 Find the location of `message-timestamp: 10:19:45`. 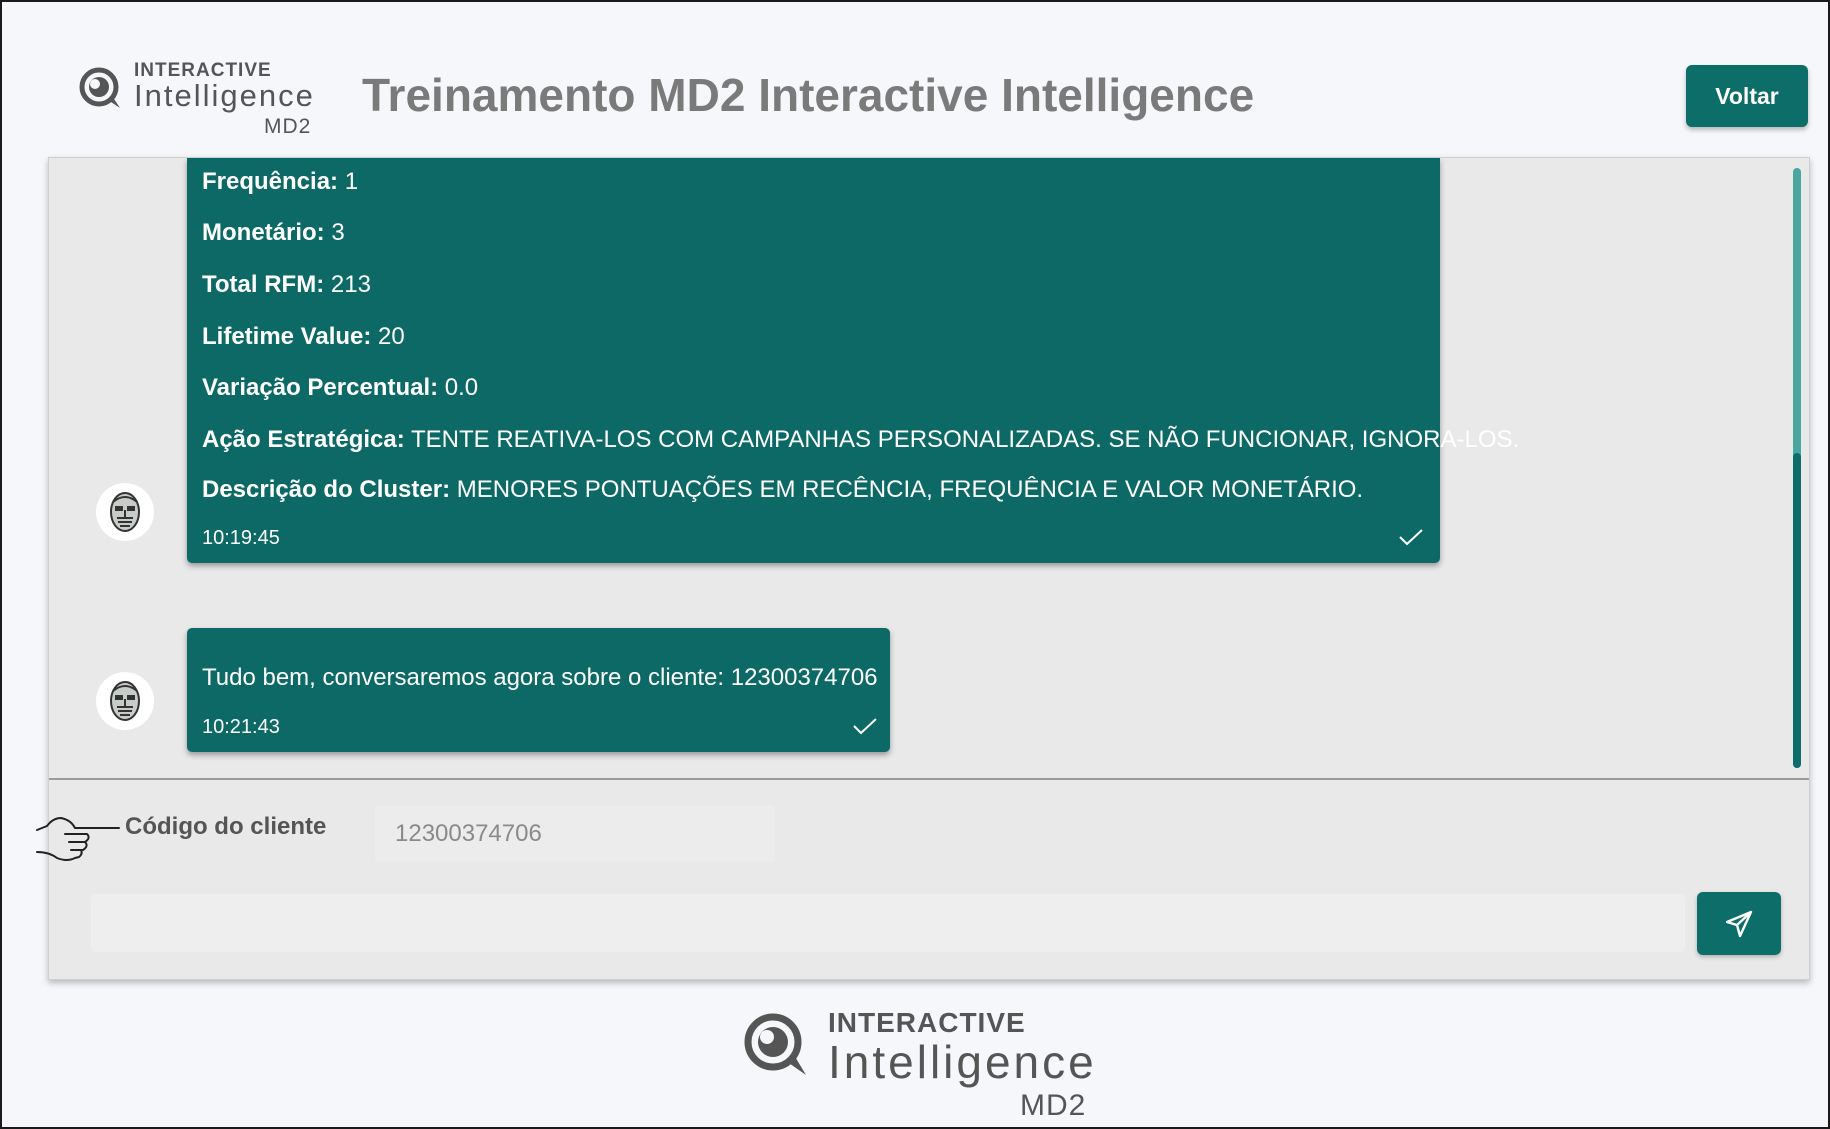

message-timestamp: 10:19:45 is located at coordinates (241, 538).